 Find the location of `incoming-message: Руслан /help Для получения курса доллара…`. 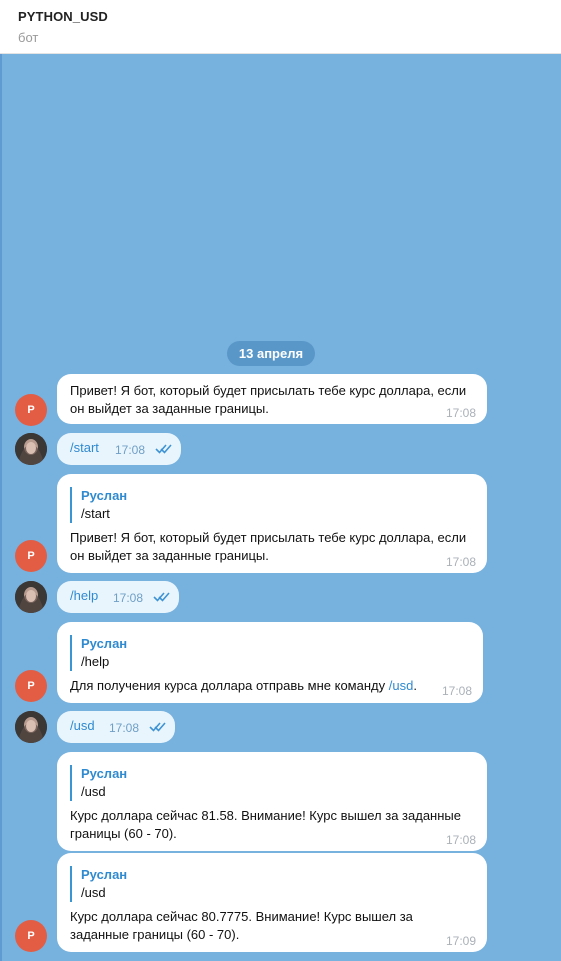

incoming-message: Руслан /help Для получения курса доллара… is located at coordinates (270, 662).